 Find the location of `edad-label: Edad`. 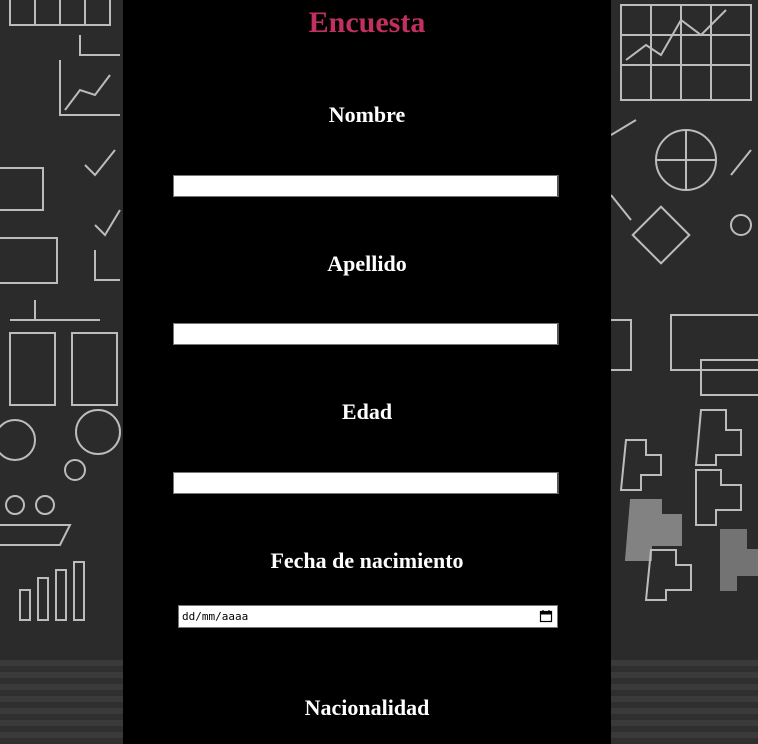

edad-label: Edad is located at coordinates (367, 411).